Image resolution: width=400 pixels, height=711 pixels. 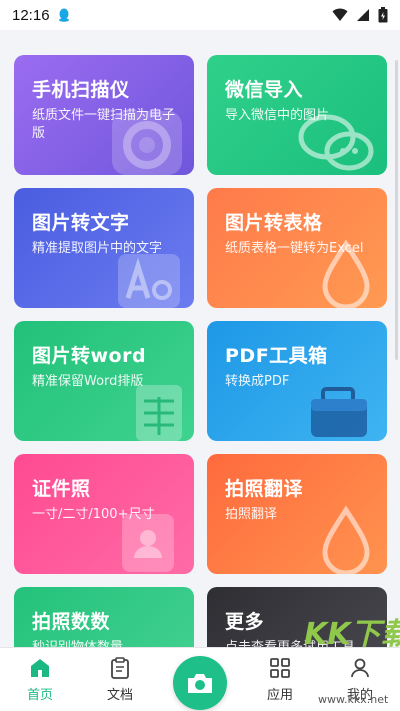 What do you see at coordinates (297, 115) in the screenshot?
I see `card-wechat-import: 微信导入 导入微信中的图片` at bounding box center [297, 115].